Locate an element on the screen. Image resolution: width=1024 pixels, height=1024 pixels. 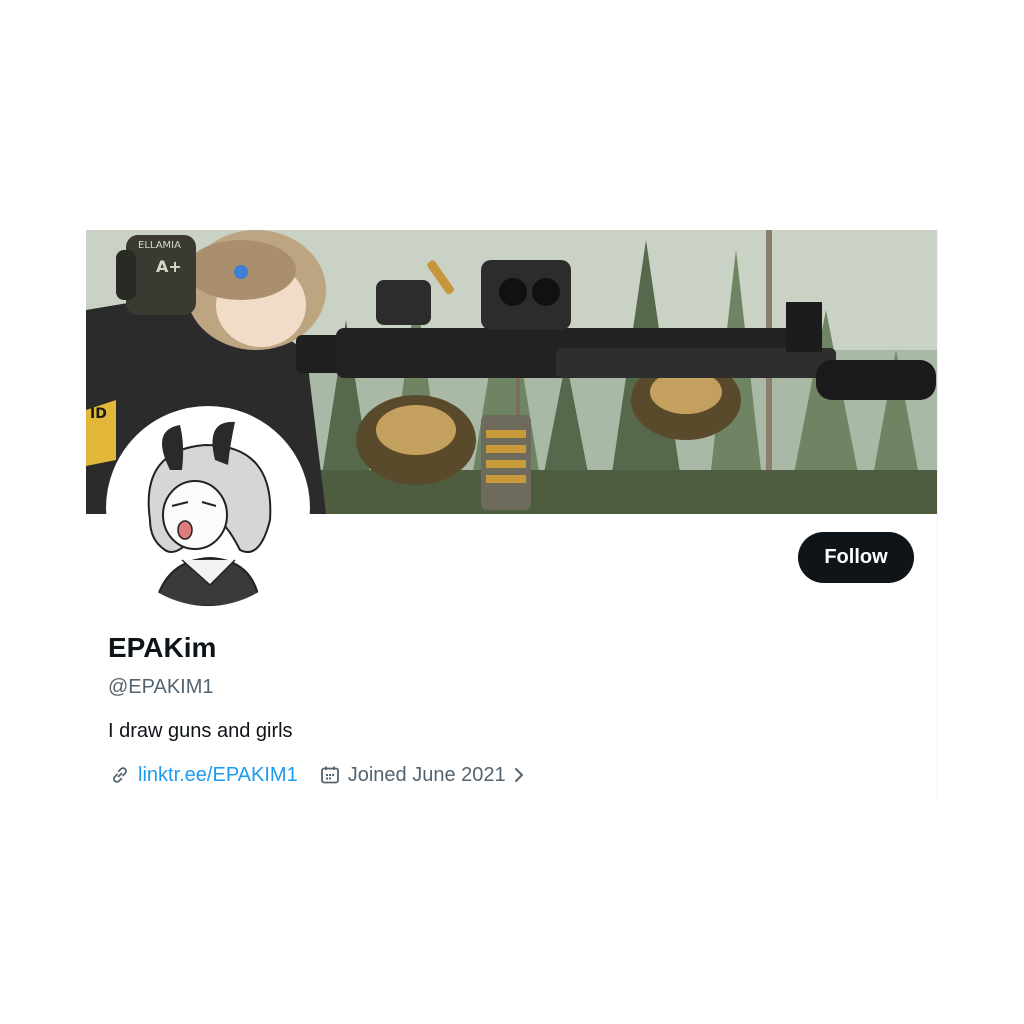
id-patch: ID is located at coordinates (98, 414).